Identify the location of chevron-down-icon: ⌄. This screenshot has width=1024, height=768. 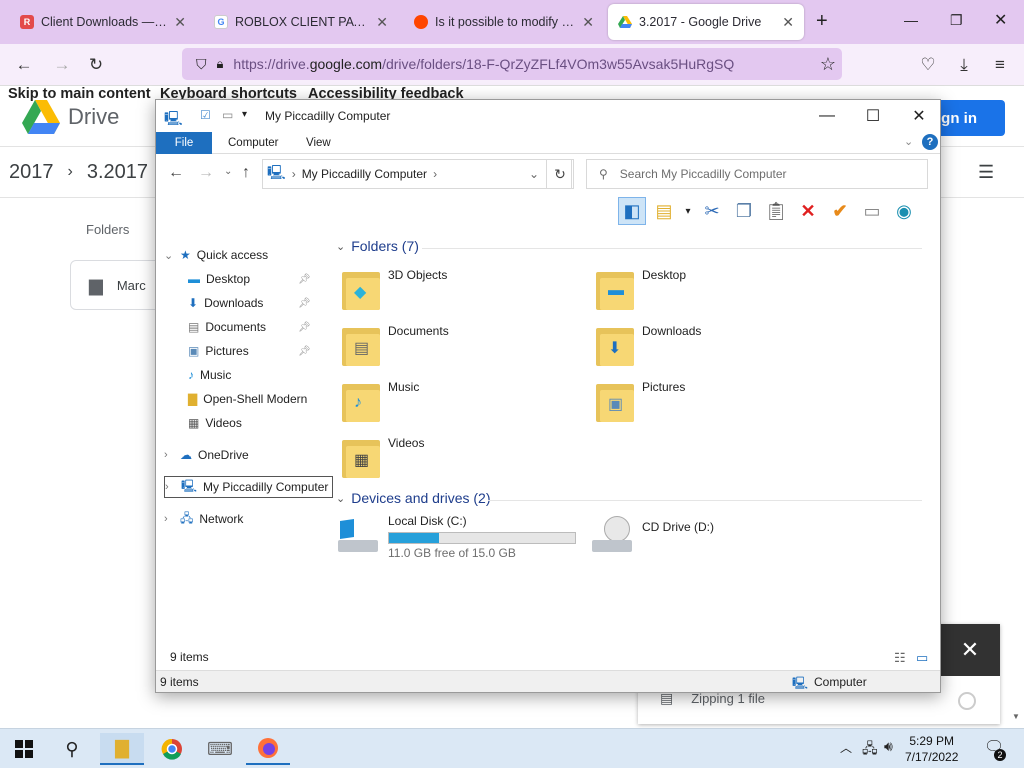
(169, 255).